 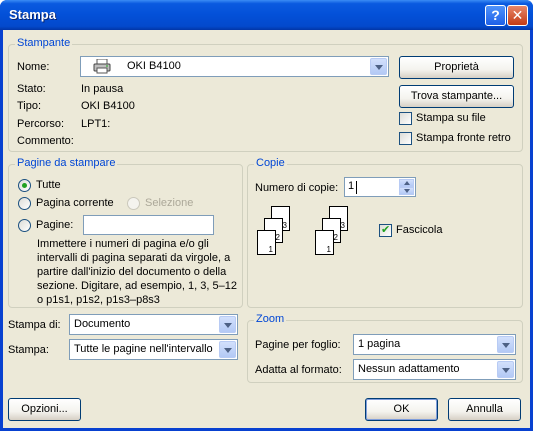 I want to click on copies-count-label: Numero di copie:, so click(x=297, y=188).